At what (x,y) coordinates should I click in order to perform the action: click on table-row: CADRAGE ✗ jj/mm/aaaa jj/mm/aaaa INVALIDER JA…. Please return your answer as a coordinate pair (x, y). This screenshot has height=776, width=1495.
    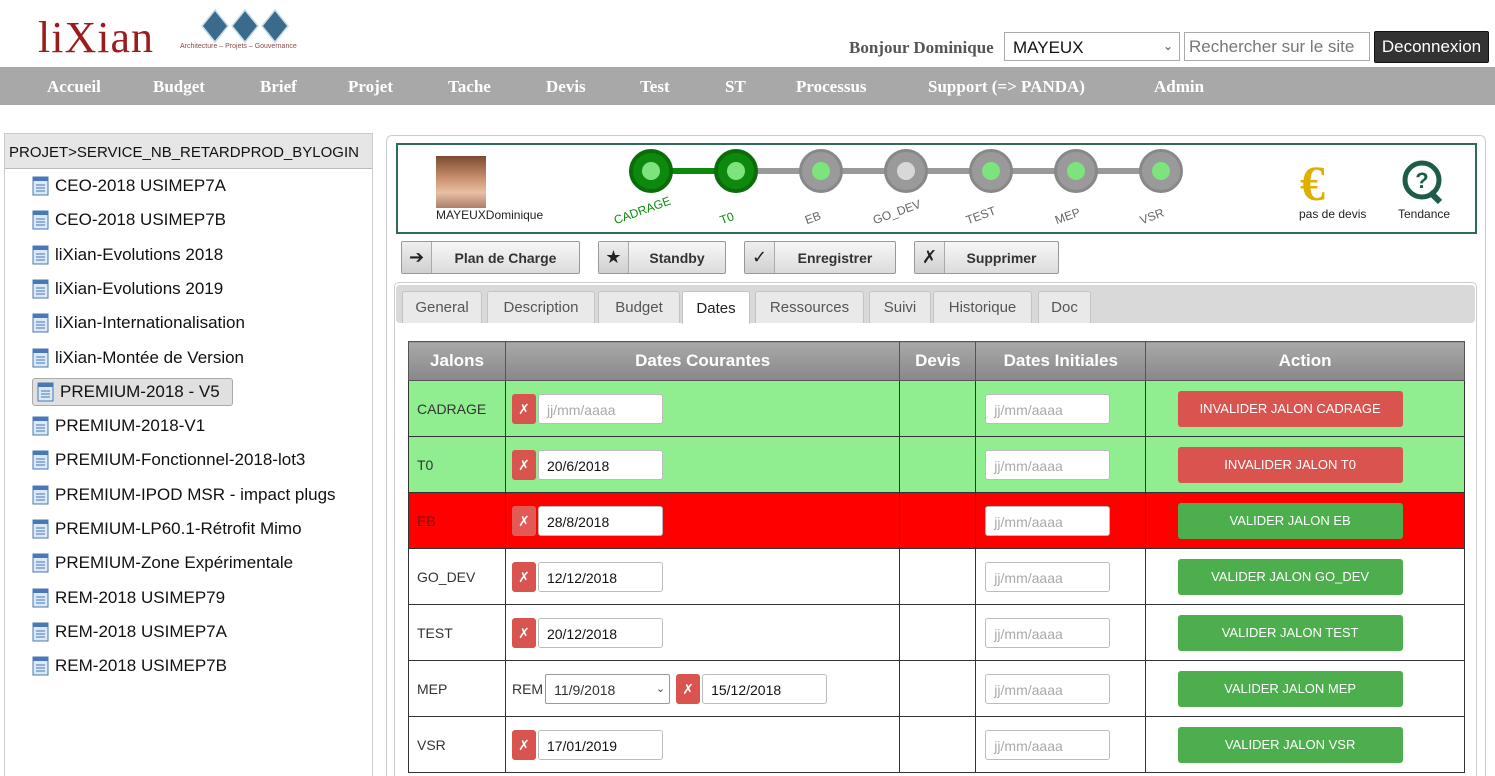
    Looking at the image, I should click on (936, 408).